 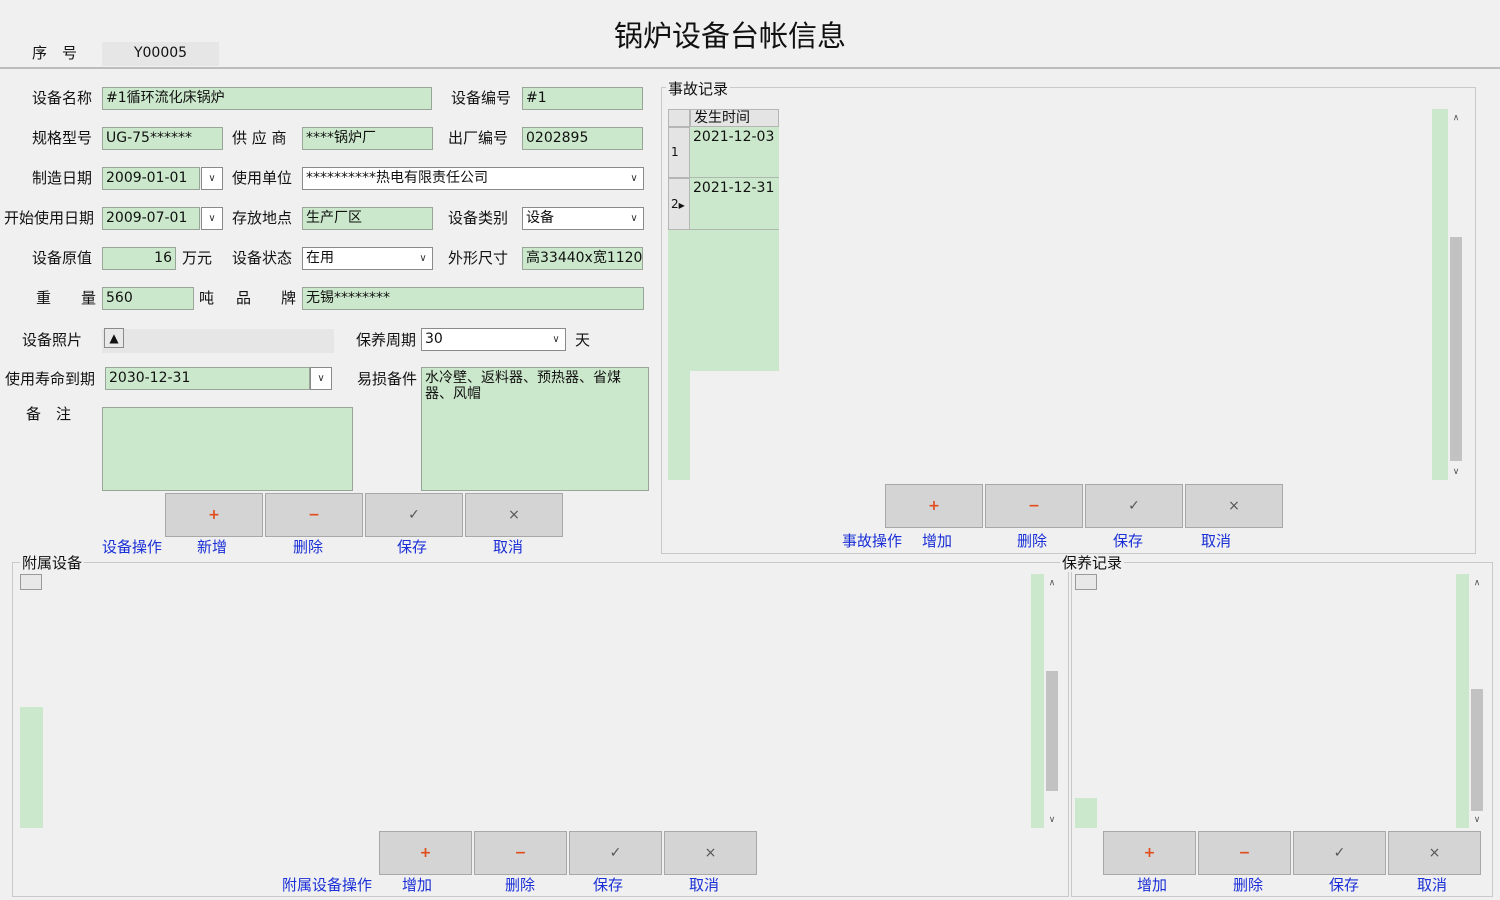 What do you see at coordinates (218, 341) in the screenshot?
I see `photo-box` at bounding box center [218, 341].